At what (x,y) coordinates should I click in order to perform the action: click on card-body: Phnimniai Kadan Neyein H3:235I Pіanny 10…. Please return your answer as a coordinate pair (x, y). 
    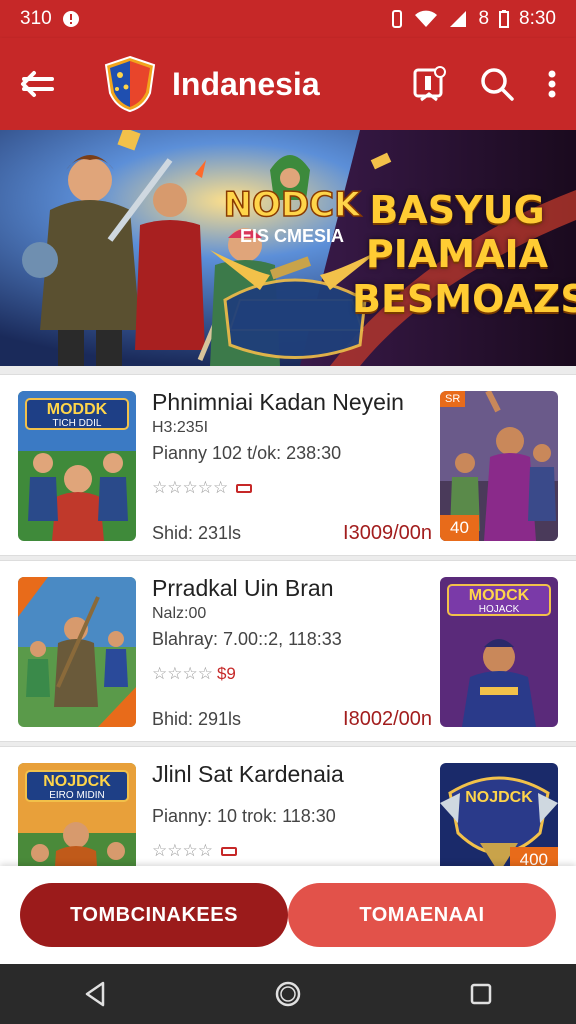
    Looking at the image, I should click on (292, 467).